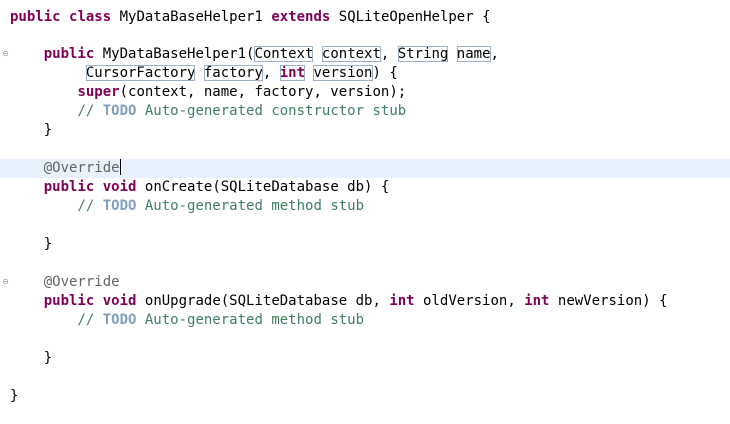 The height and width of the screenshot is (424, 730). Describe the element at coordinates (343, 73) in the screenshot. I see `param-version: version` at that location.